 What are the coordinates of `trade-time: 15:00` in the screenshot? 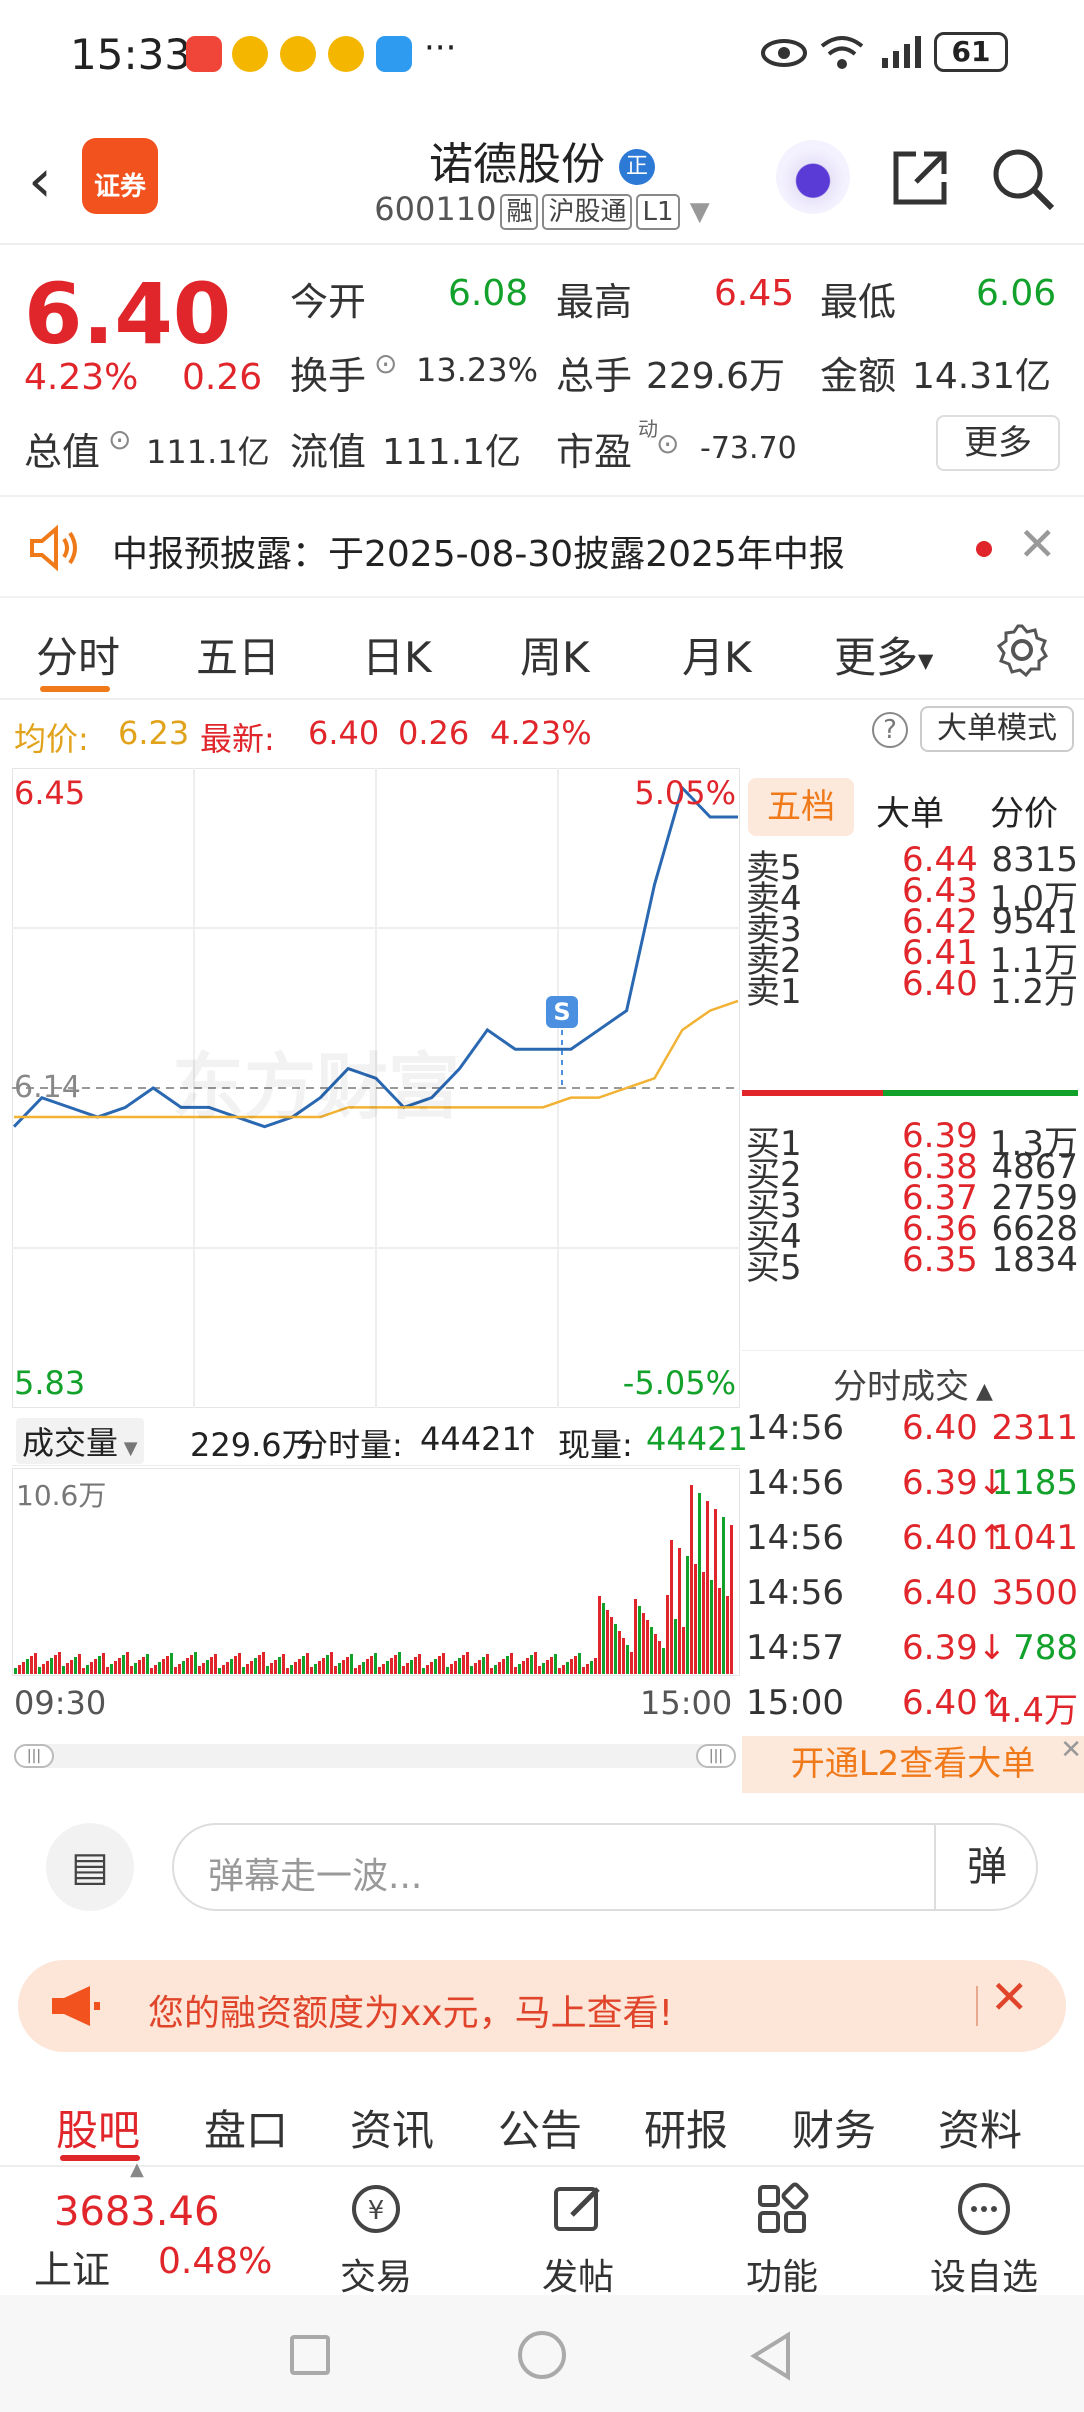 It's located at (795, 1703).